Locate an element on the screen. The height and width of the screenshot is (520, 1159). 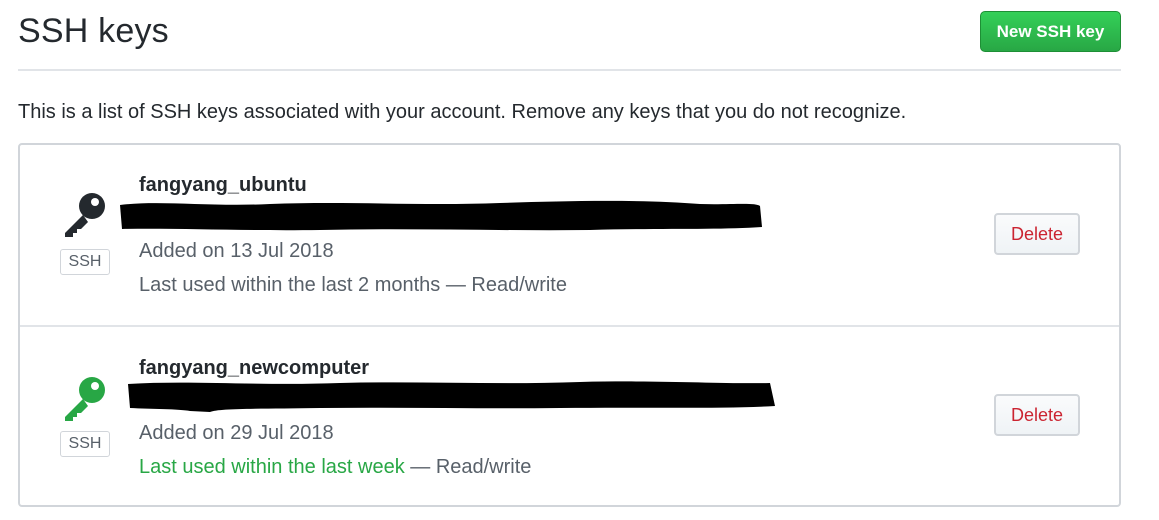
key-title: fangyang_ubuntu is located at coordinates (223, 185).